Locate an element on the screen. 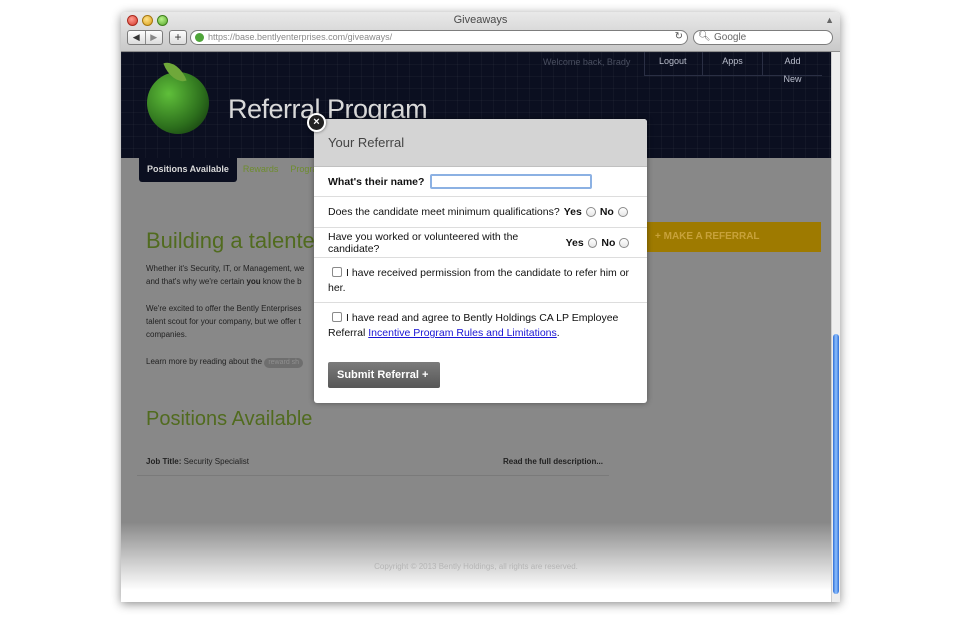 The image size is (960, 643). agree-end: . is located at coordinates (558, 333).